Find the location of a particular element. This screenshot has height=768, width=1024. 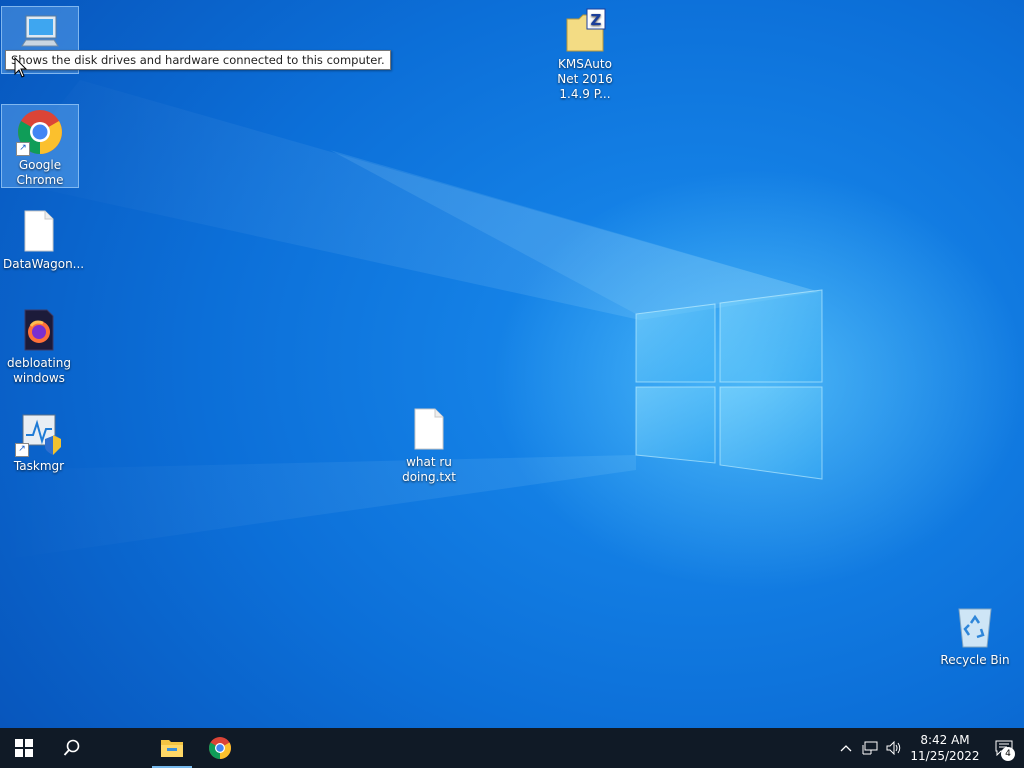

taskbar-file-explorer is located at coordinates (172, 748).